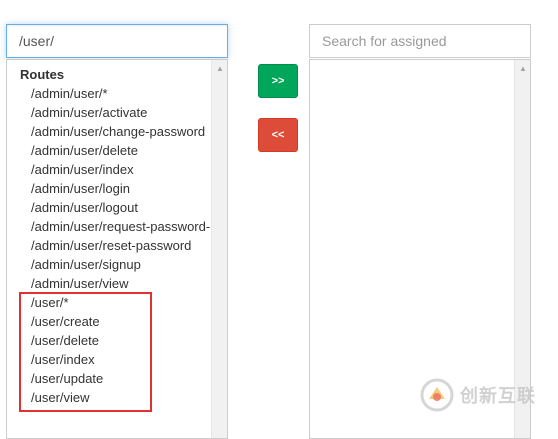 The width and height of the screenshot is (558, 439). I want to click on route-option: /admin/user/*, so click(69, 93).